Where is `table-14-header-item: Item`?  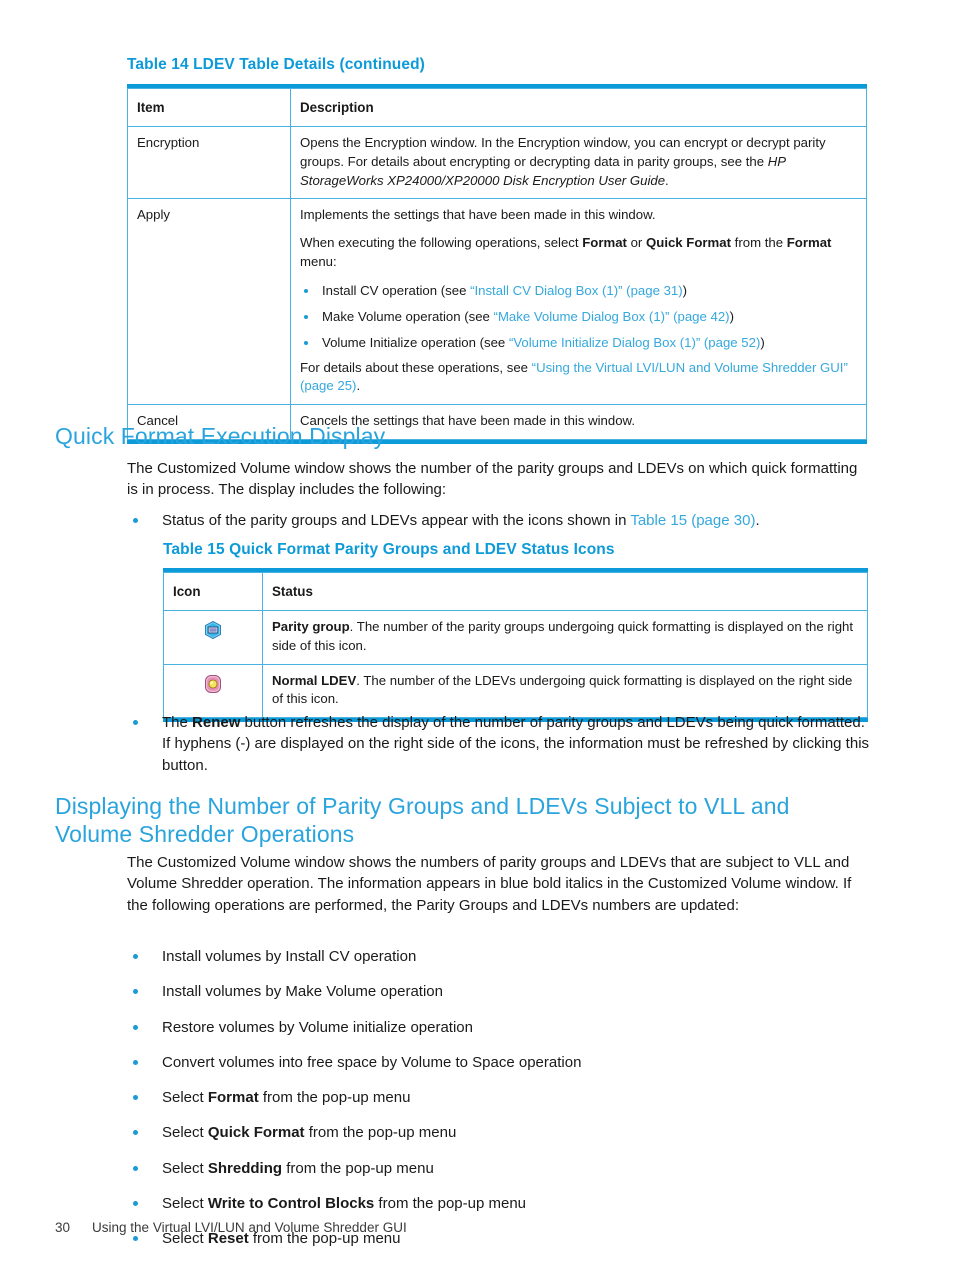 table-14-header-item: Item is located at coordinates (209, 107).